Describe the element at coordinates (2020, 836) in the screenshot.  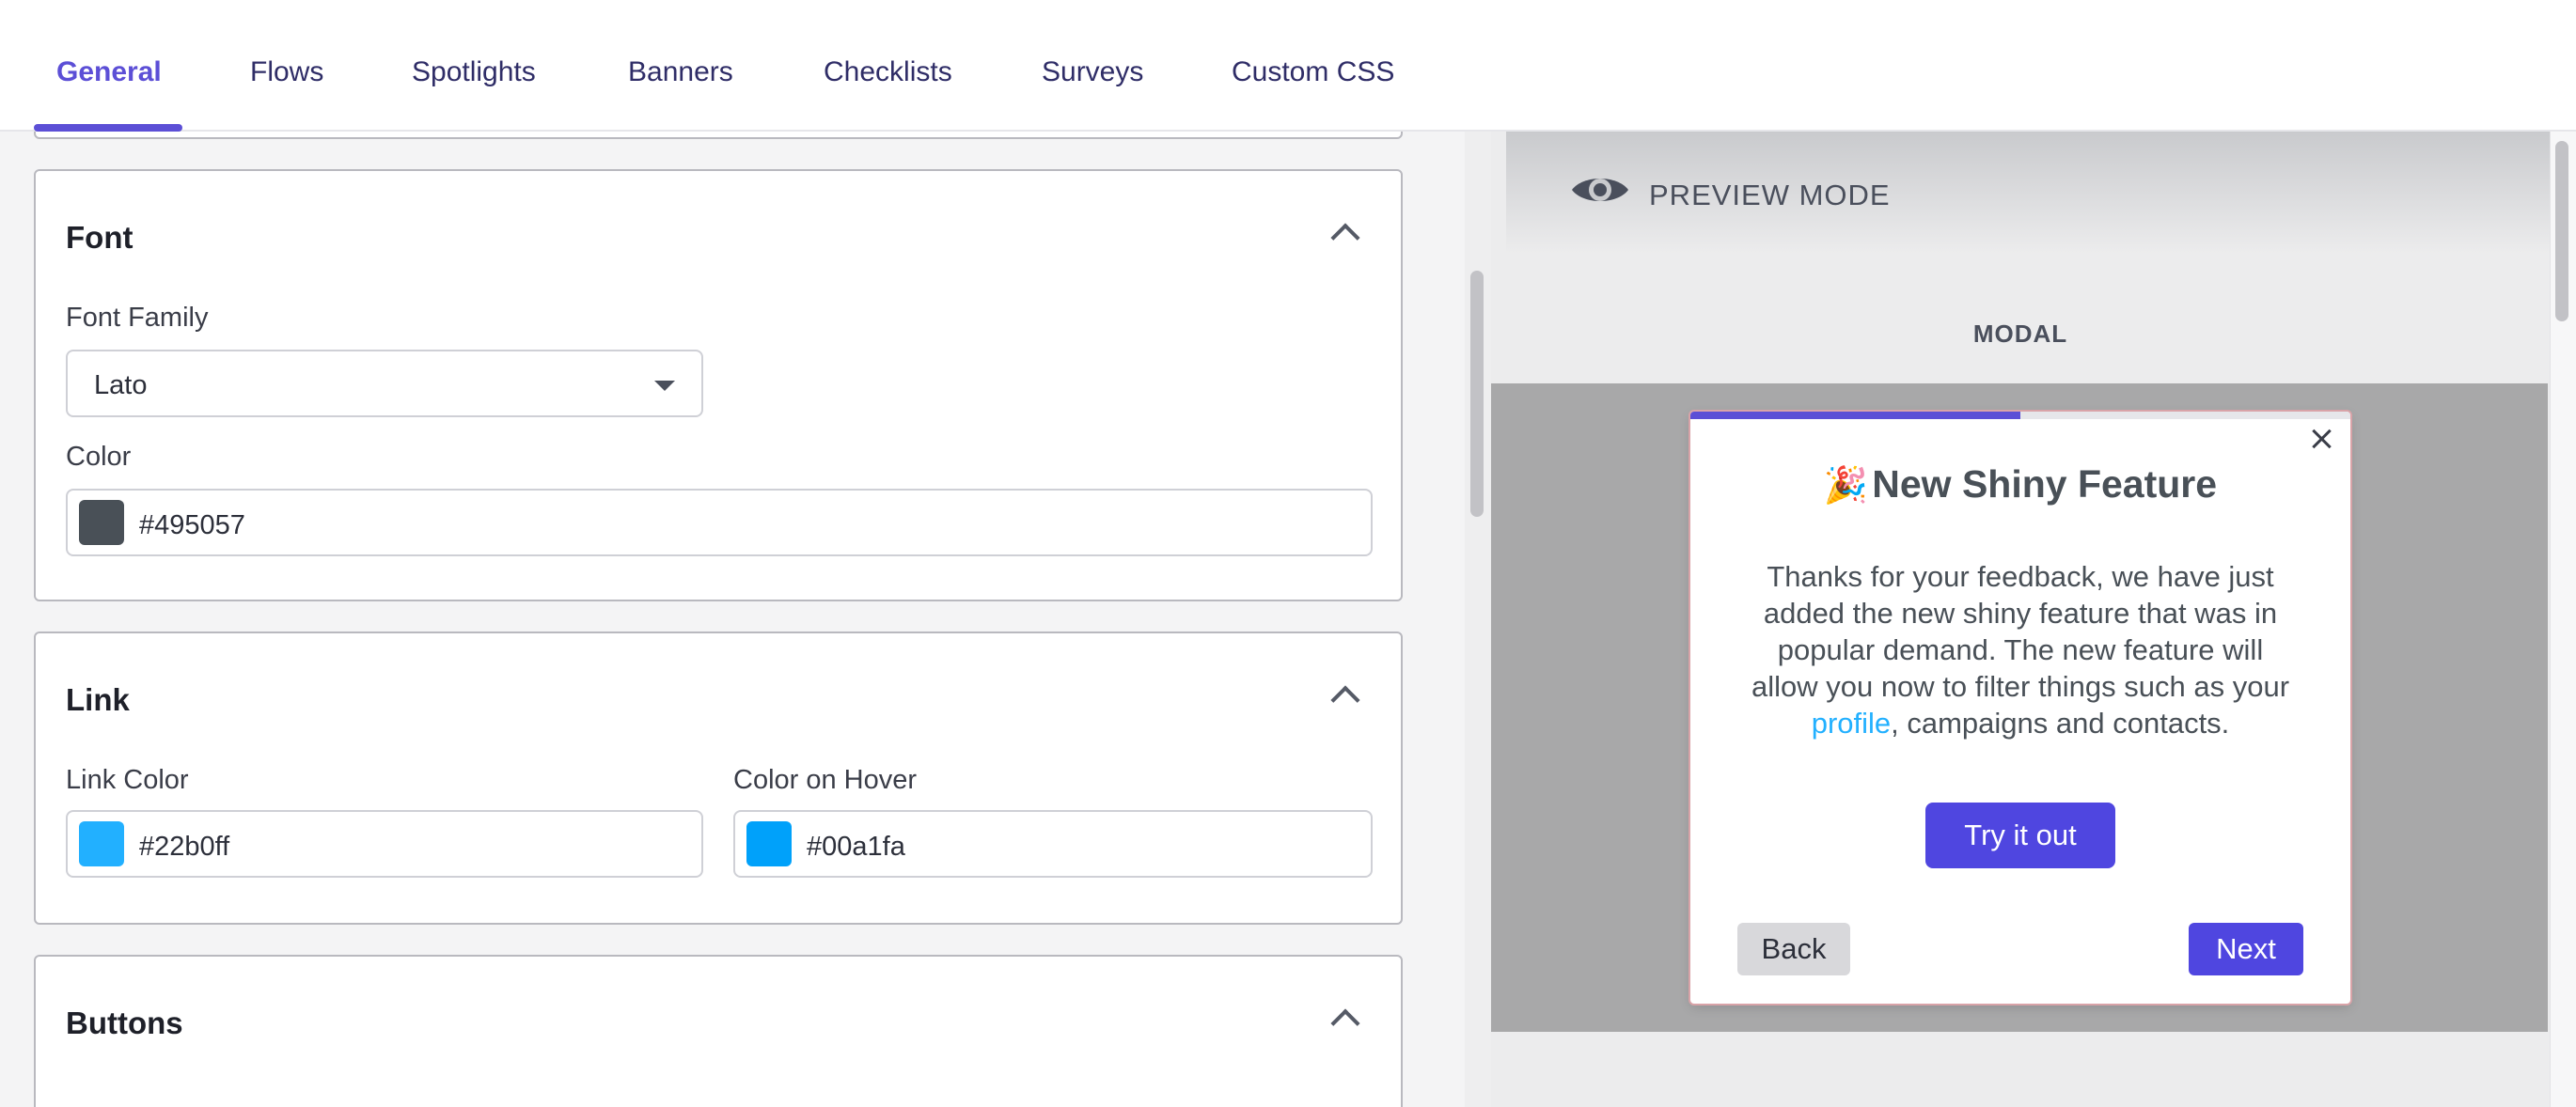
I see `try-it-out-button: Try it out` at that location.